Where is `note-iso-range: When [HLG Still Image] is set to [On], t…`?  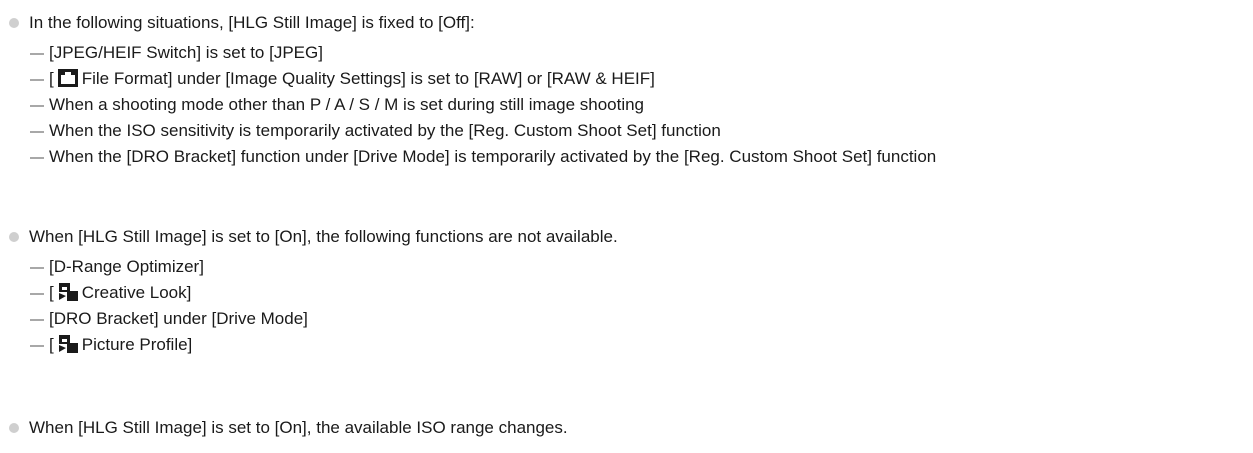 note-iso-range: When [HLG Still Image] is set to [On], t… is located at coordinates (626, 428).